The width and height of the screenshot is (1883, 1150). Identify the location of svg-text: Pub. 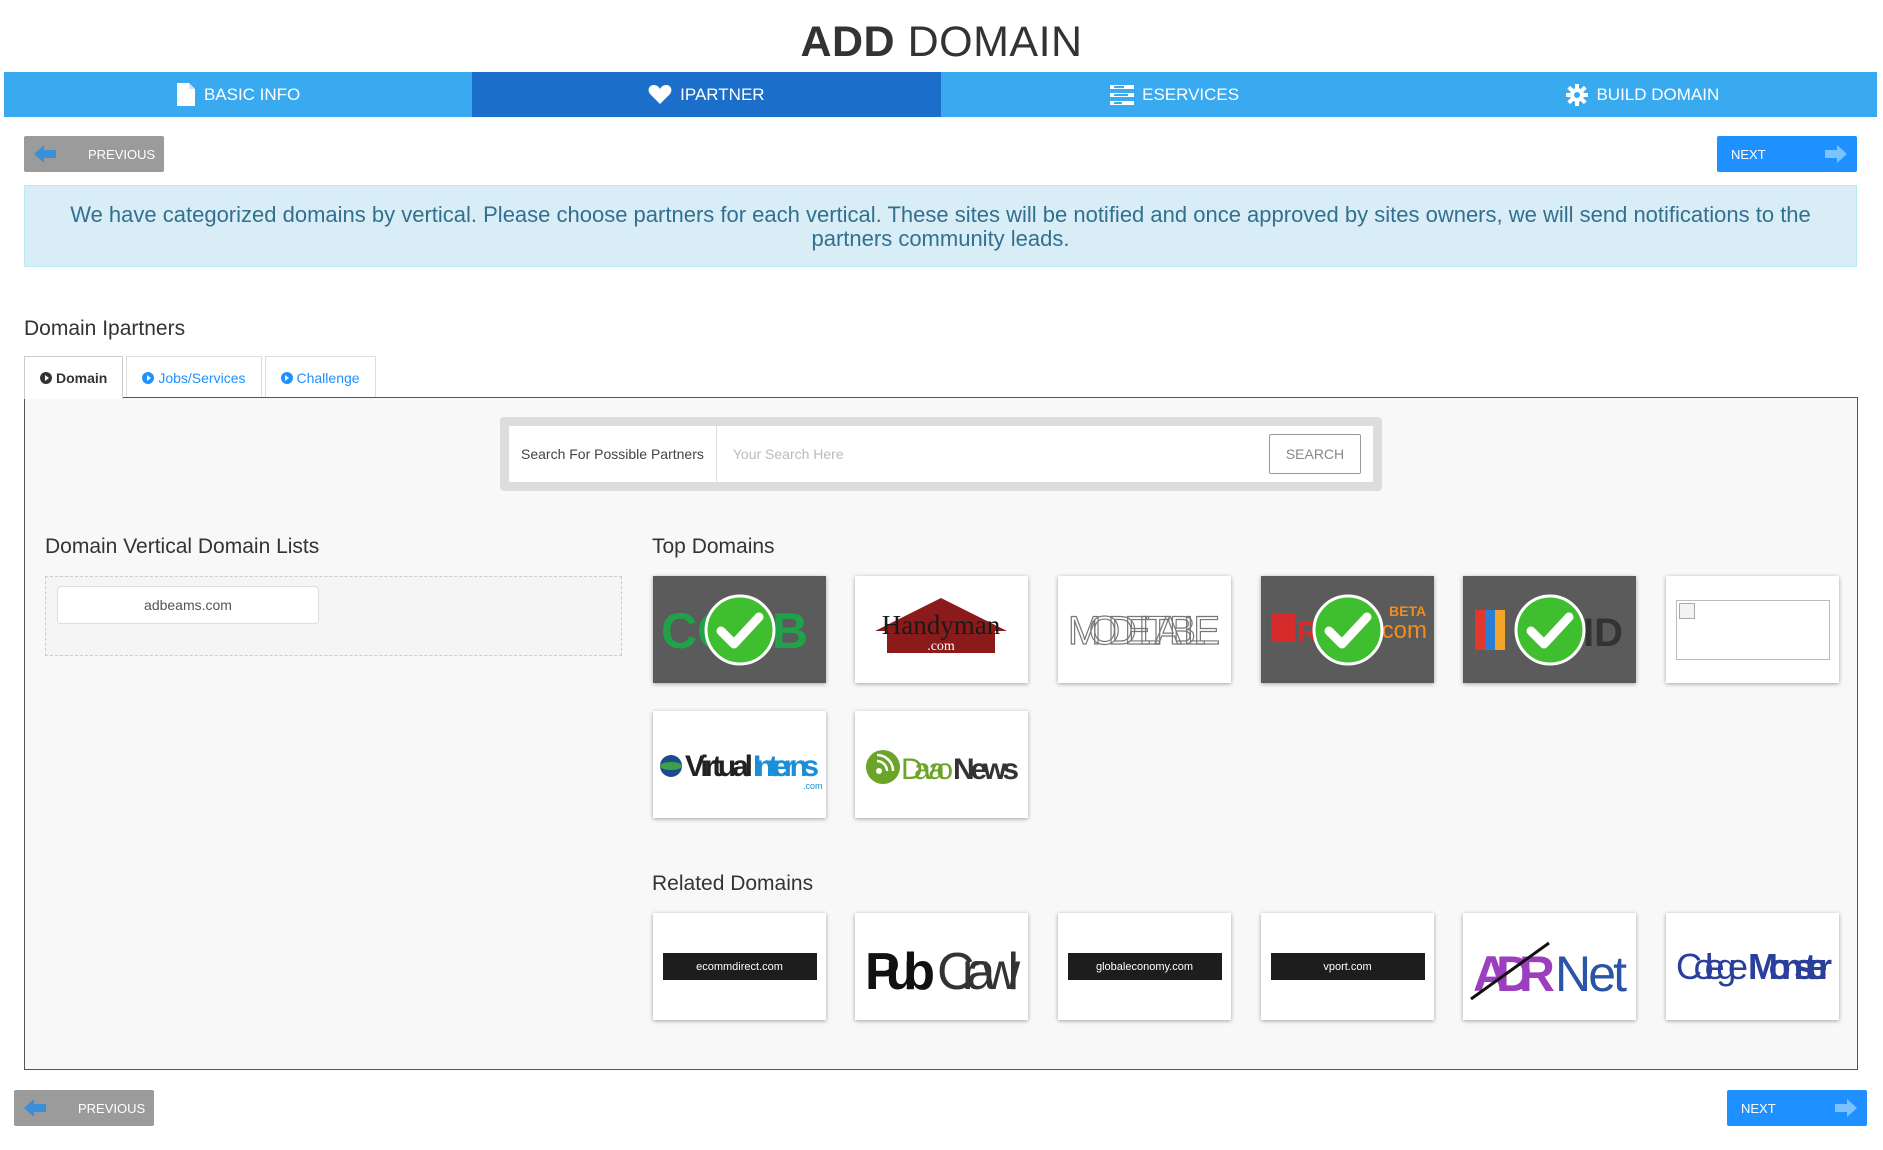
(900, 972).